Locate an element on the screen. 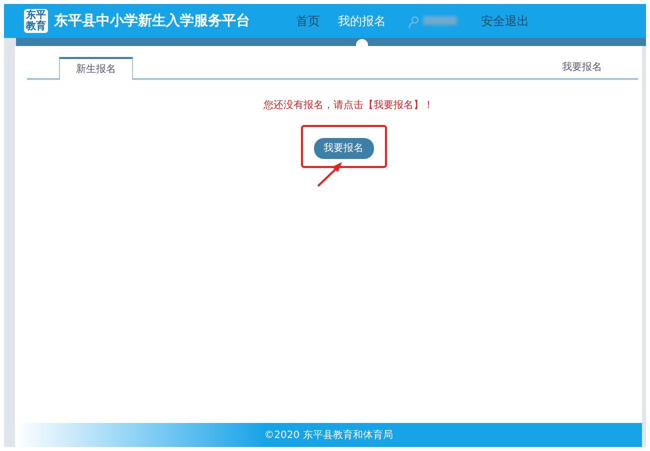 Image resolution: width=650 pixels, height=451 pixels. site-title: 东平县中小学新生入学服务平台 is located at coordinates (152, 21).